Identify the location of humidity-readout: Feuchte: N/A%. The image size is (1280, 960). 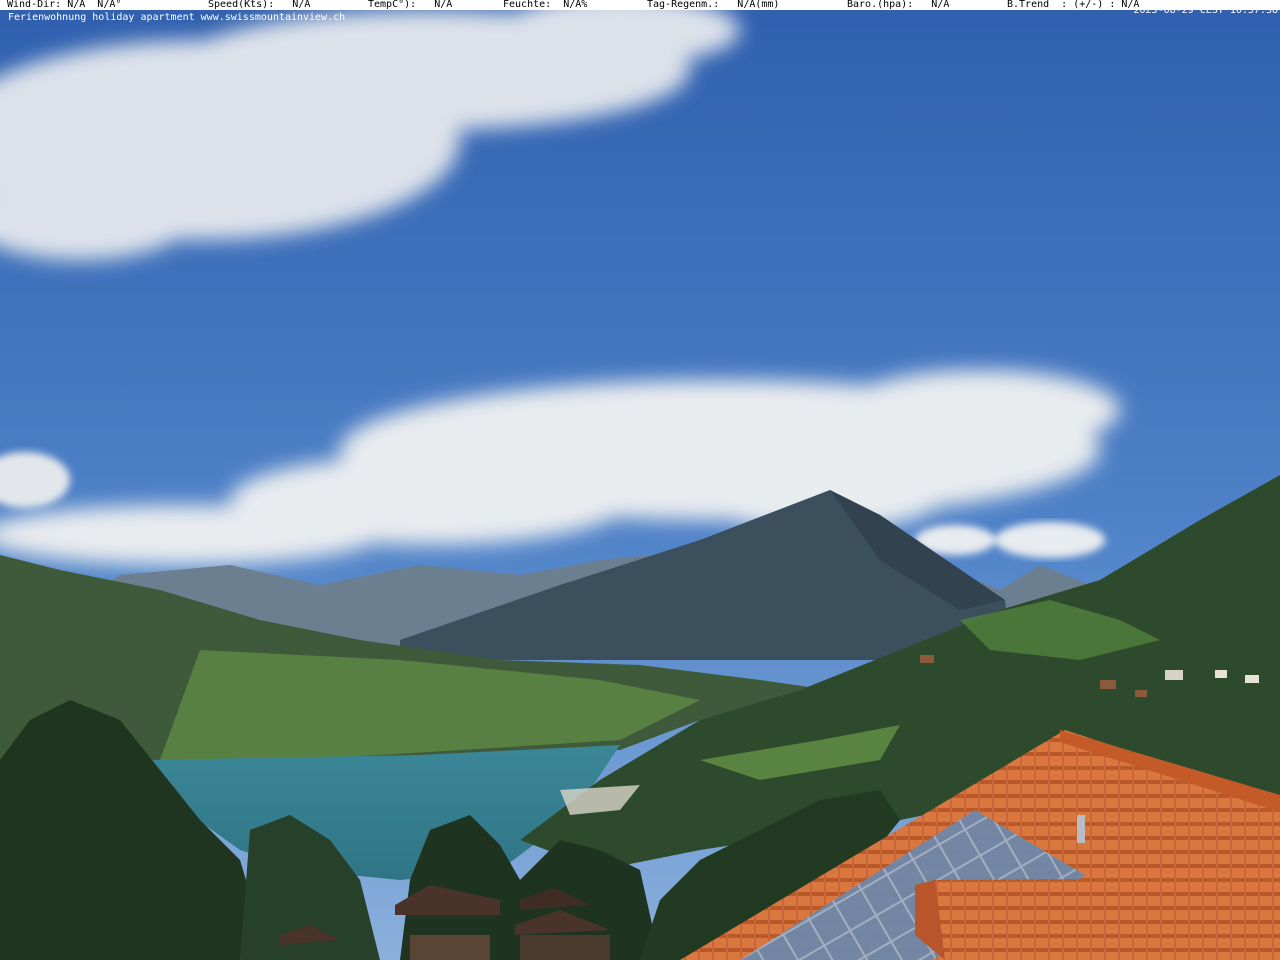
(545, 5).